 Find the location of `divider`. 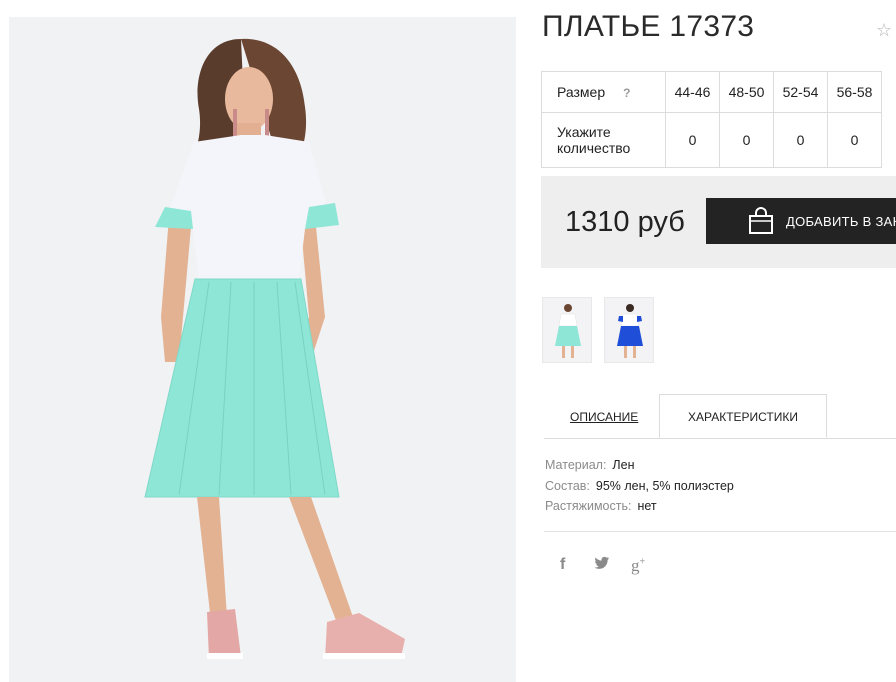

divider is located at coordinates (720, 531).